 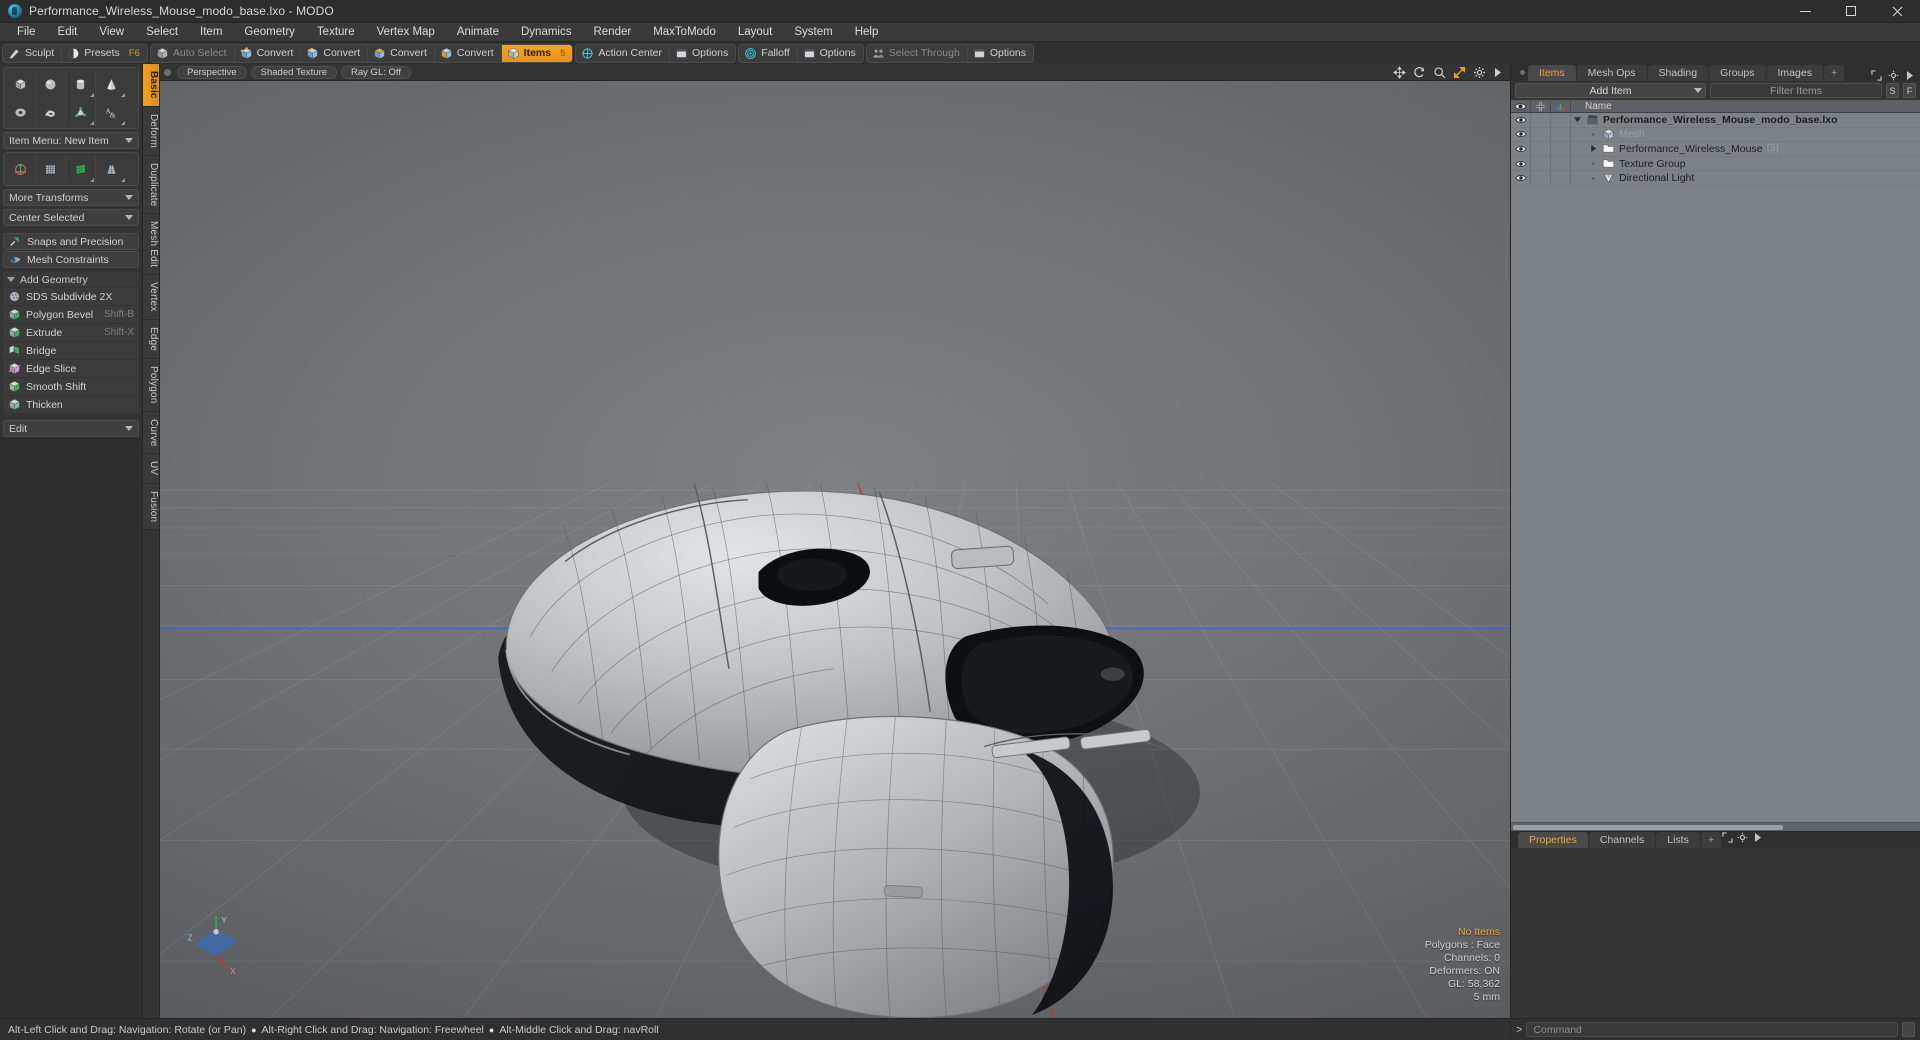 I want to click on more-transforms-dropdown: More Transforms, so click(x=71, y=197).